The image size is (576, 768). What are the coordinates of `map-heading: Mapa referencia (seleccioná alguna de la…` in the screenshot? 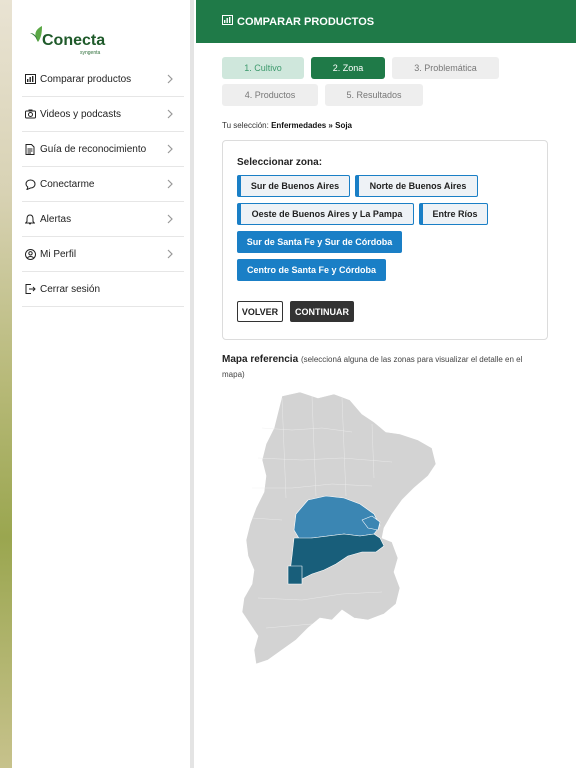 It's located at (382, 367).